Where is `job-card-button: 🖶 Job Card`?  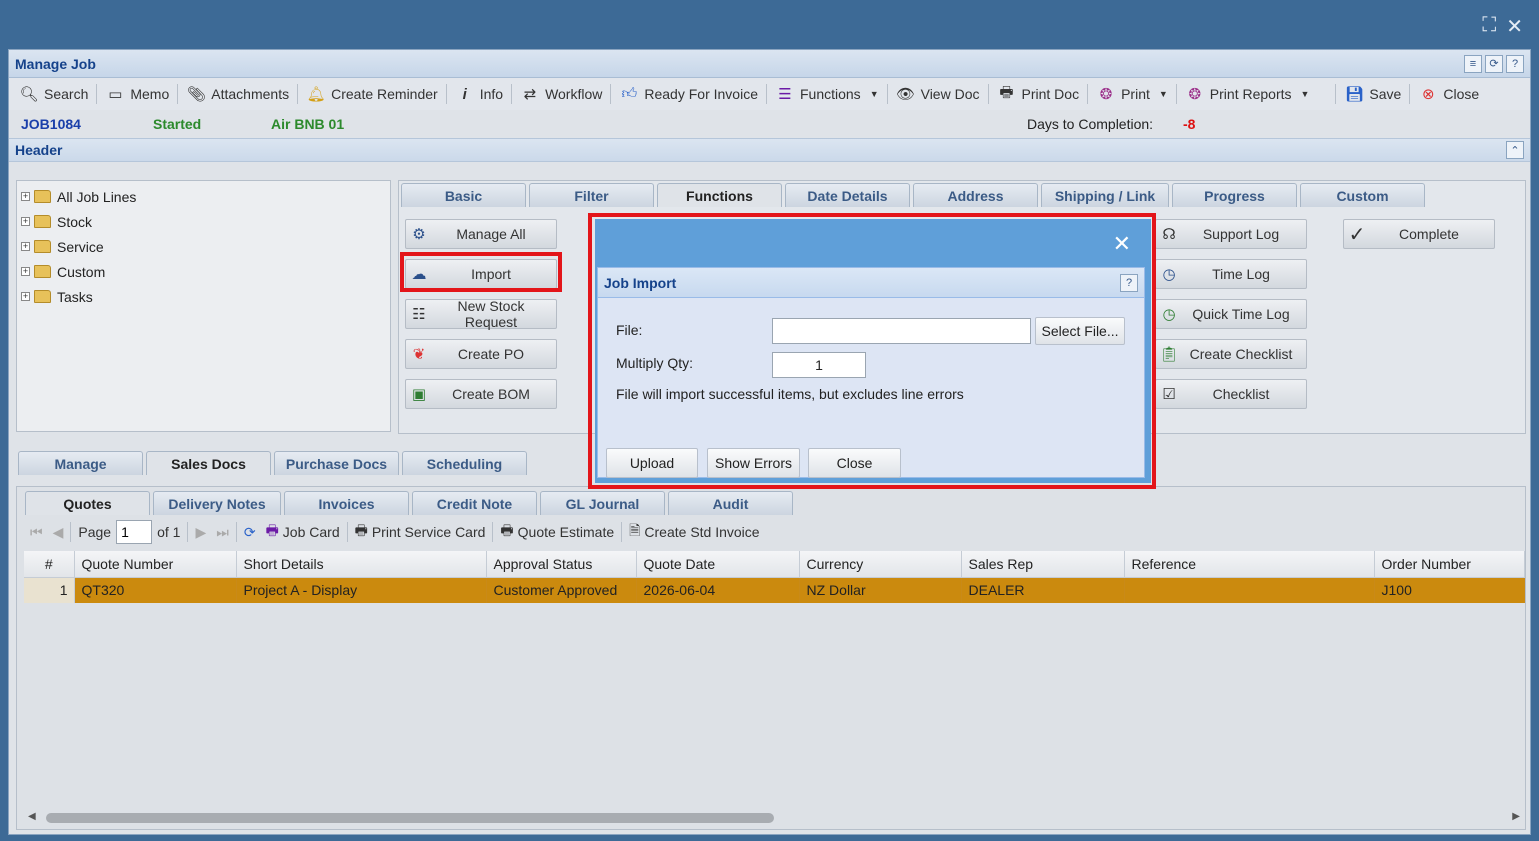 job-card-button: 🖶 Job Card is located at coordinates (303, 532).